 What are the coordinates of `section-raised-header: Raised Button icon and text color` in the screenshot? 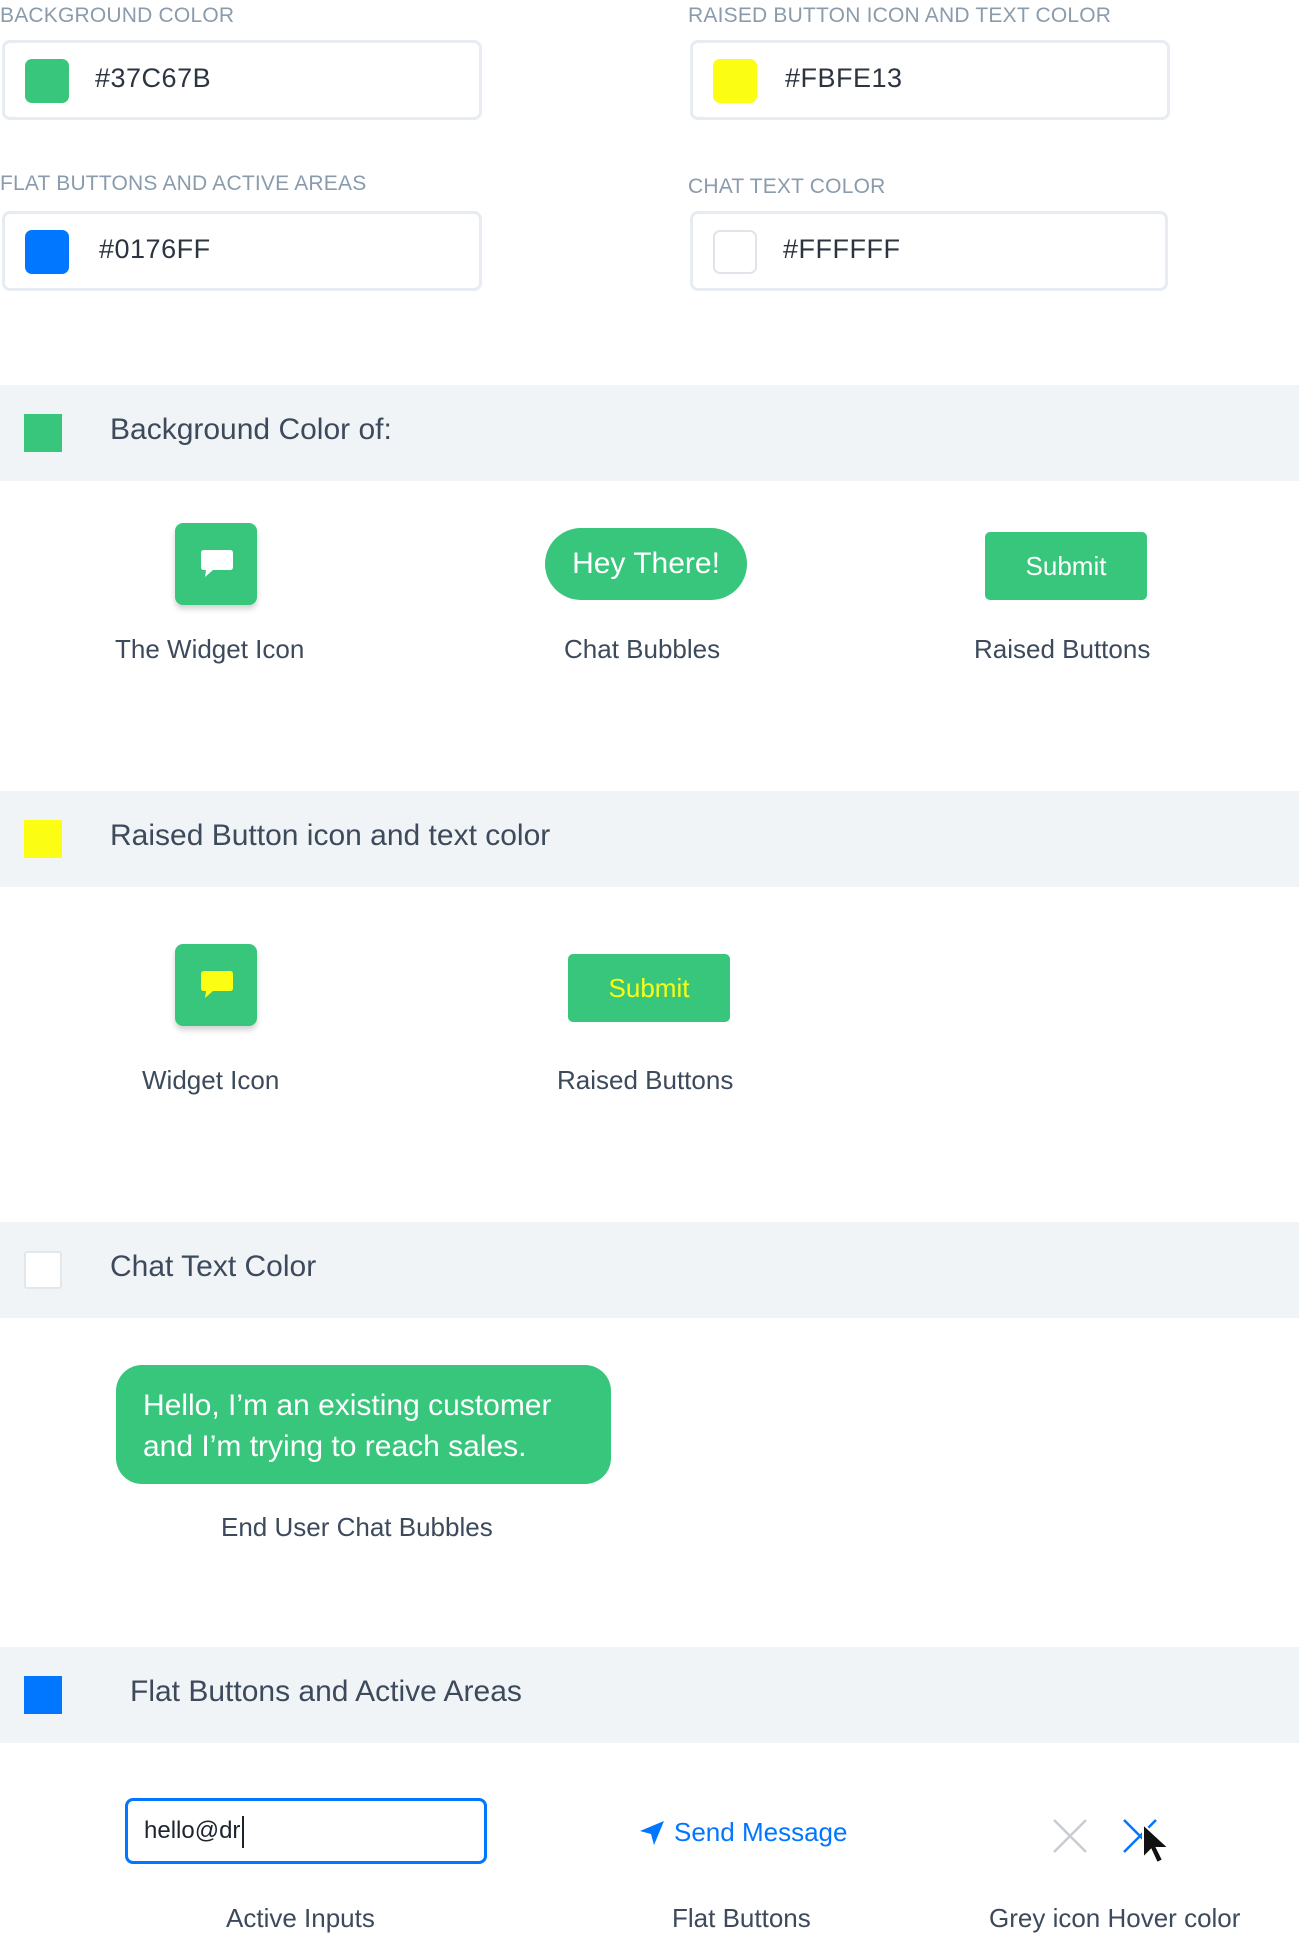 It's located at (649, 839).